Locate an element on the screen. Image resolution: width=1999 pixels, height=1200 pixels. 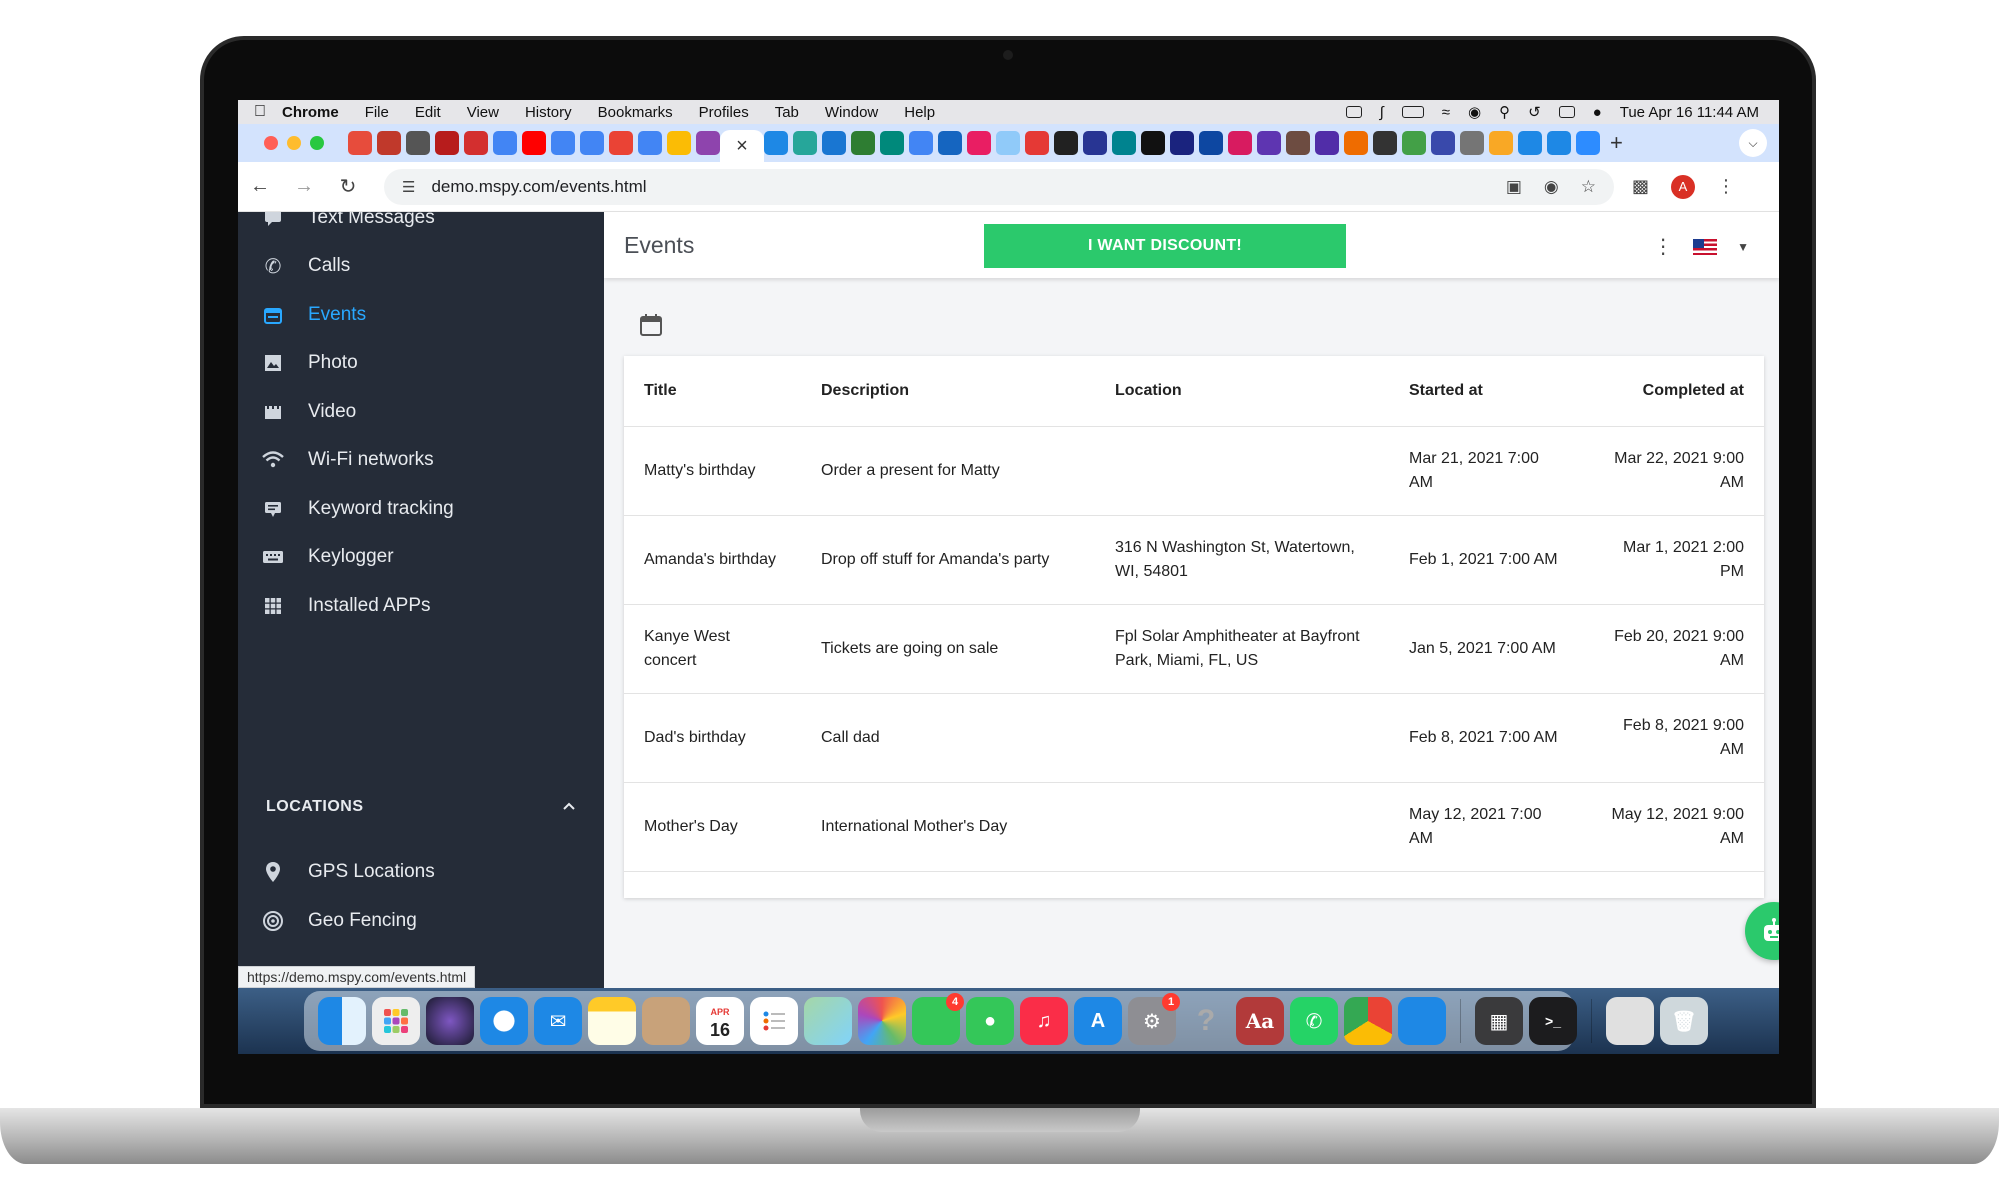
spotlight-icon: ⚲ is located at coordinates (1504, 112).